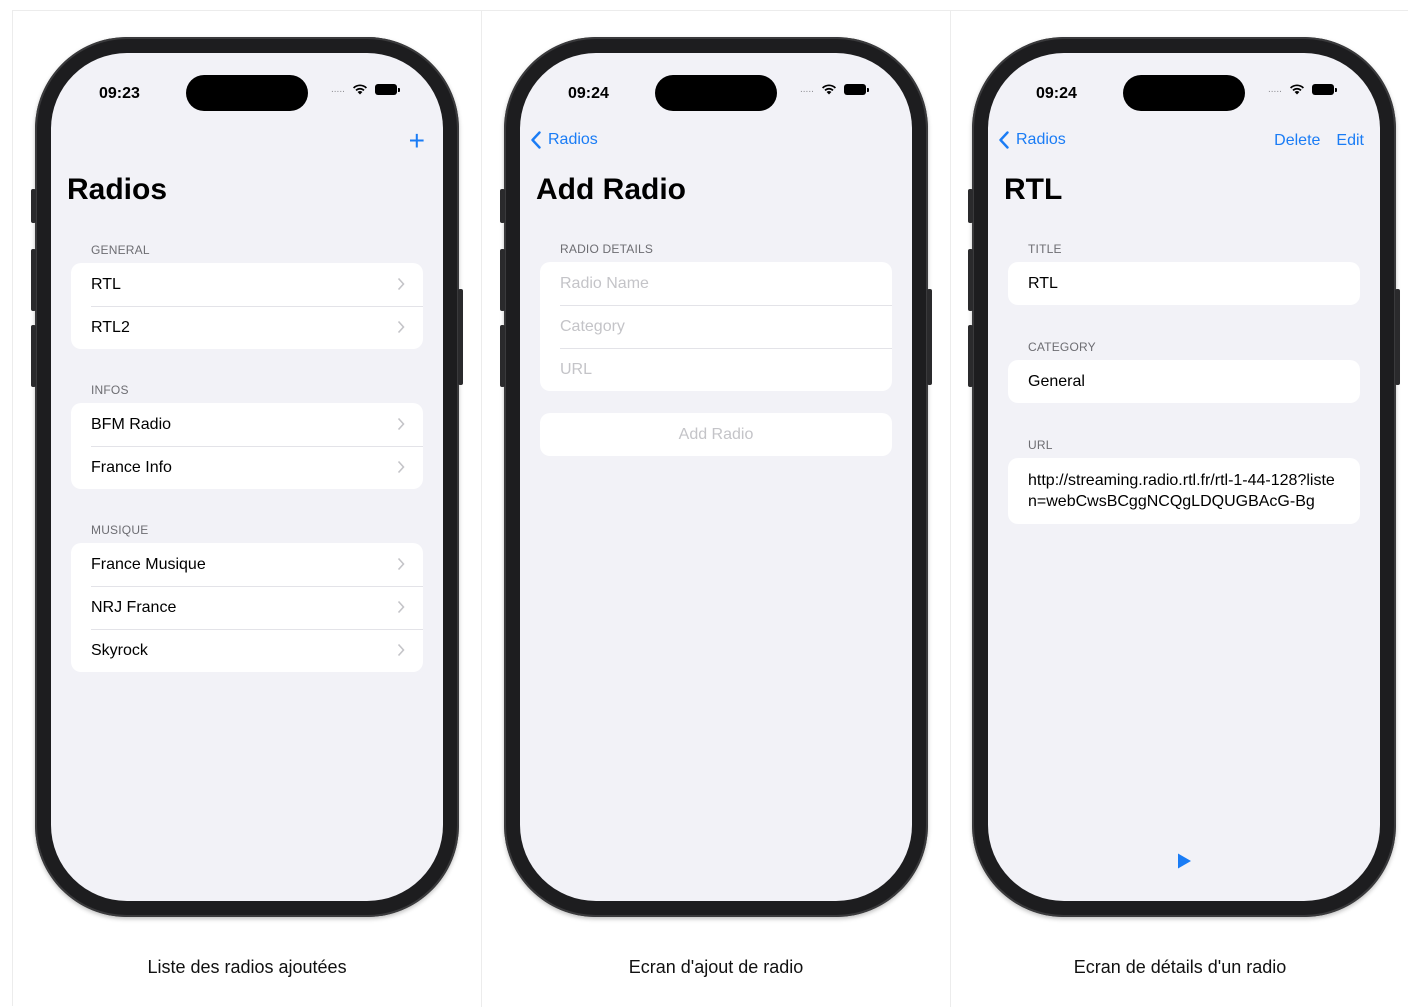  I want to click on url-field: URL, so click(716, 369).